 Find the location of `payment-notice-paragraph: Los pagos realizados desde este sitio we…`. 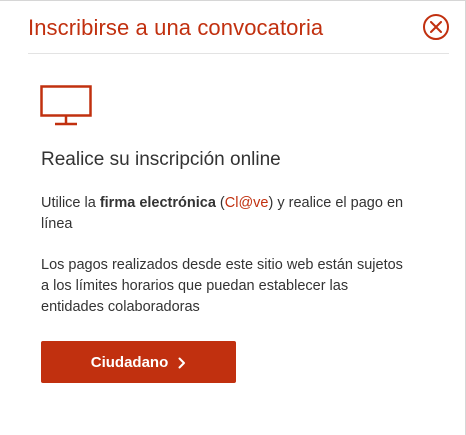

payment-notice-paragraph: Los pagos realizados desde este sitio we… is located at coordinates (222, 286).